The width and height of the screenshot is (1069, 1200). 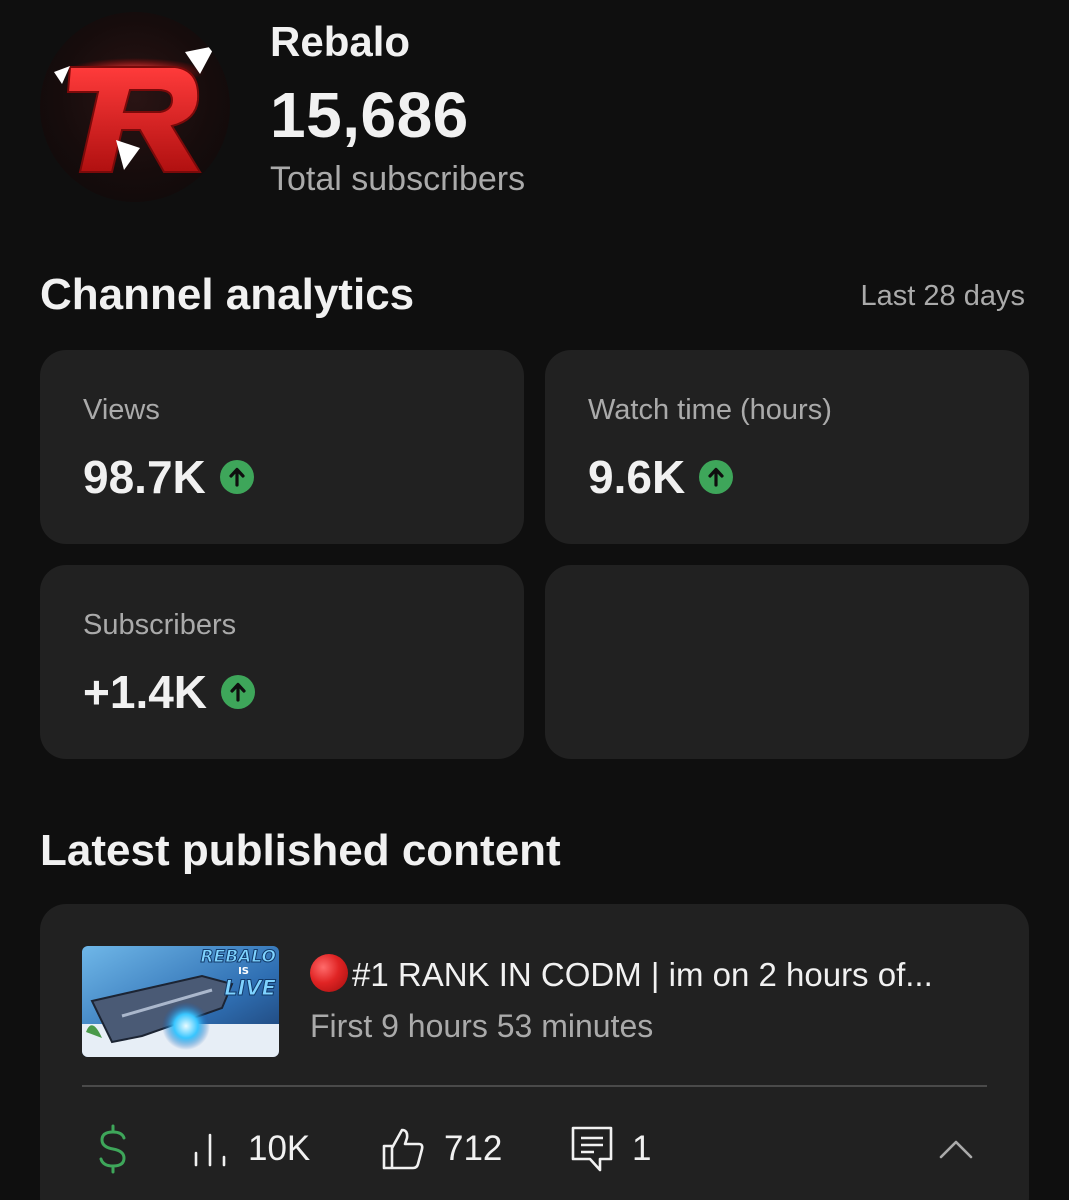 I want to click on watch-time-value: 9.6K, so click(x=637, y=477).